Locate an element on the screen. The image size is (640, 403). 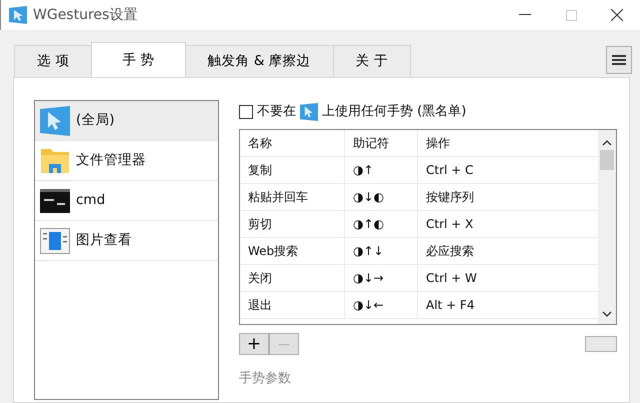
table-cell: ◑↓← is located at coordinates (381, 305).